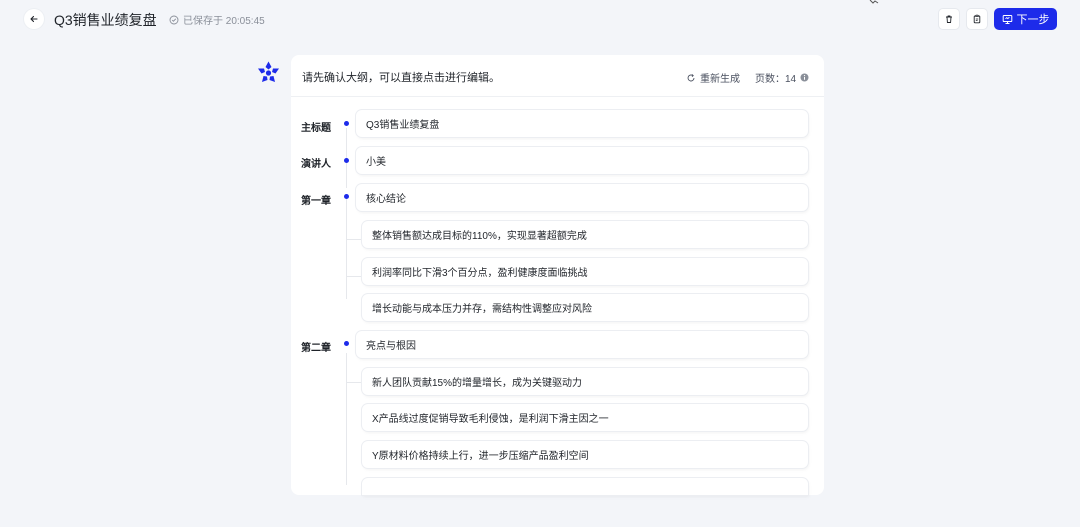  What do you see at coordinates (557, 76) in the screenshot?
I see `outline-header: 请先确认大纲，可以直接点击进行编辑。 重新生成 页数：14` at bounding box center [557, 76].